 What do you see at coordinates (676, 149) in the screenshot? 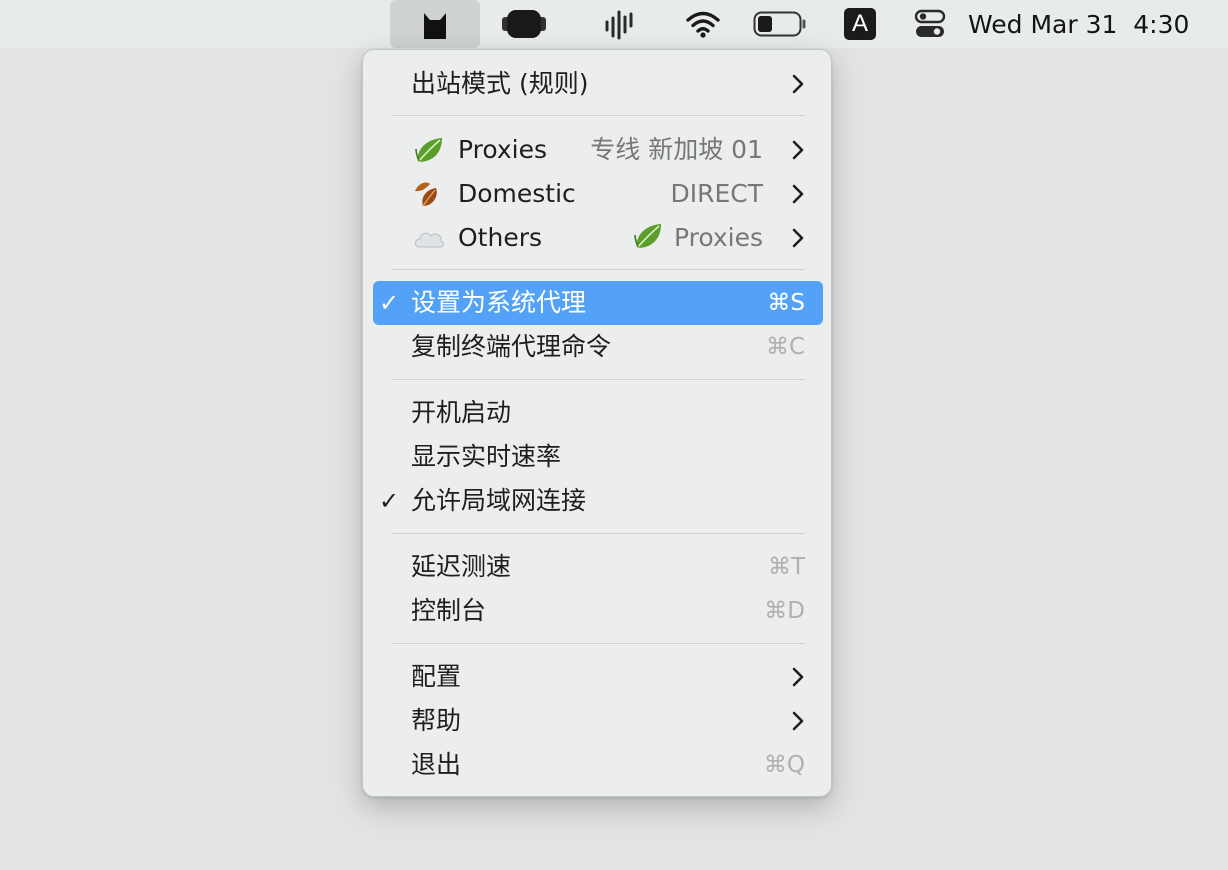
I see `menu-item-value: 专线 新加坡 01` at bounding box center [676, 149].